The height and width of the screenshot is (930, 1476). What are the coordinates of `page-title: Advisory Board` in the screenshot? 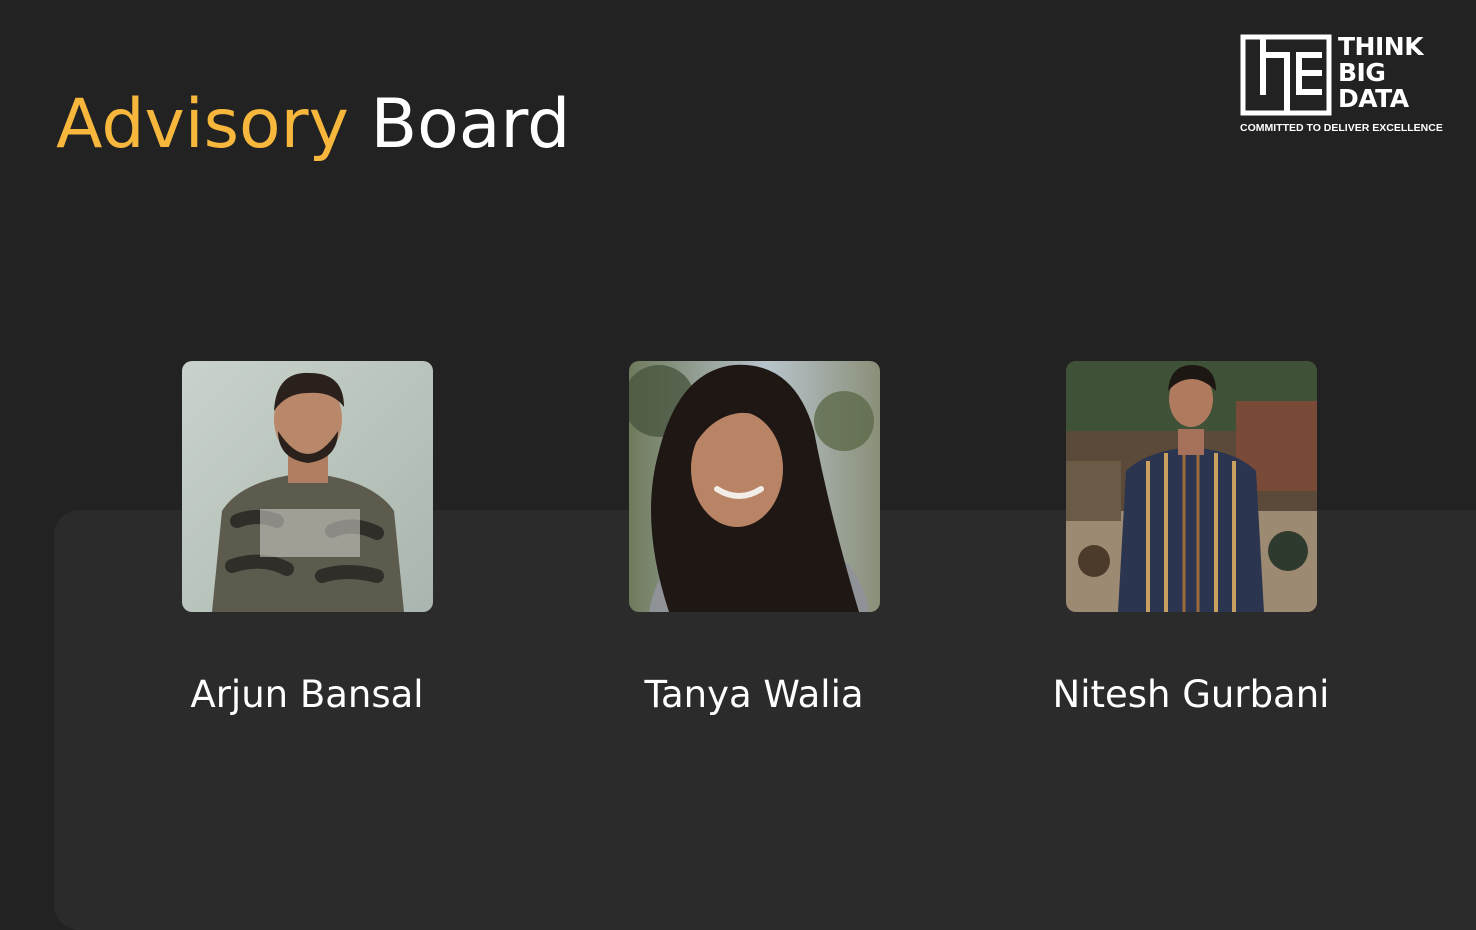 It's located at (313, 124).